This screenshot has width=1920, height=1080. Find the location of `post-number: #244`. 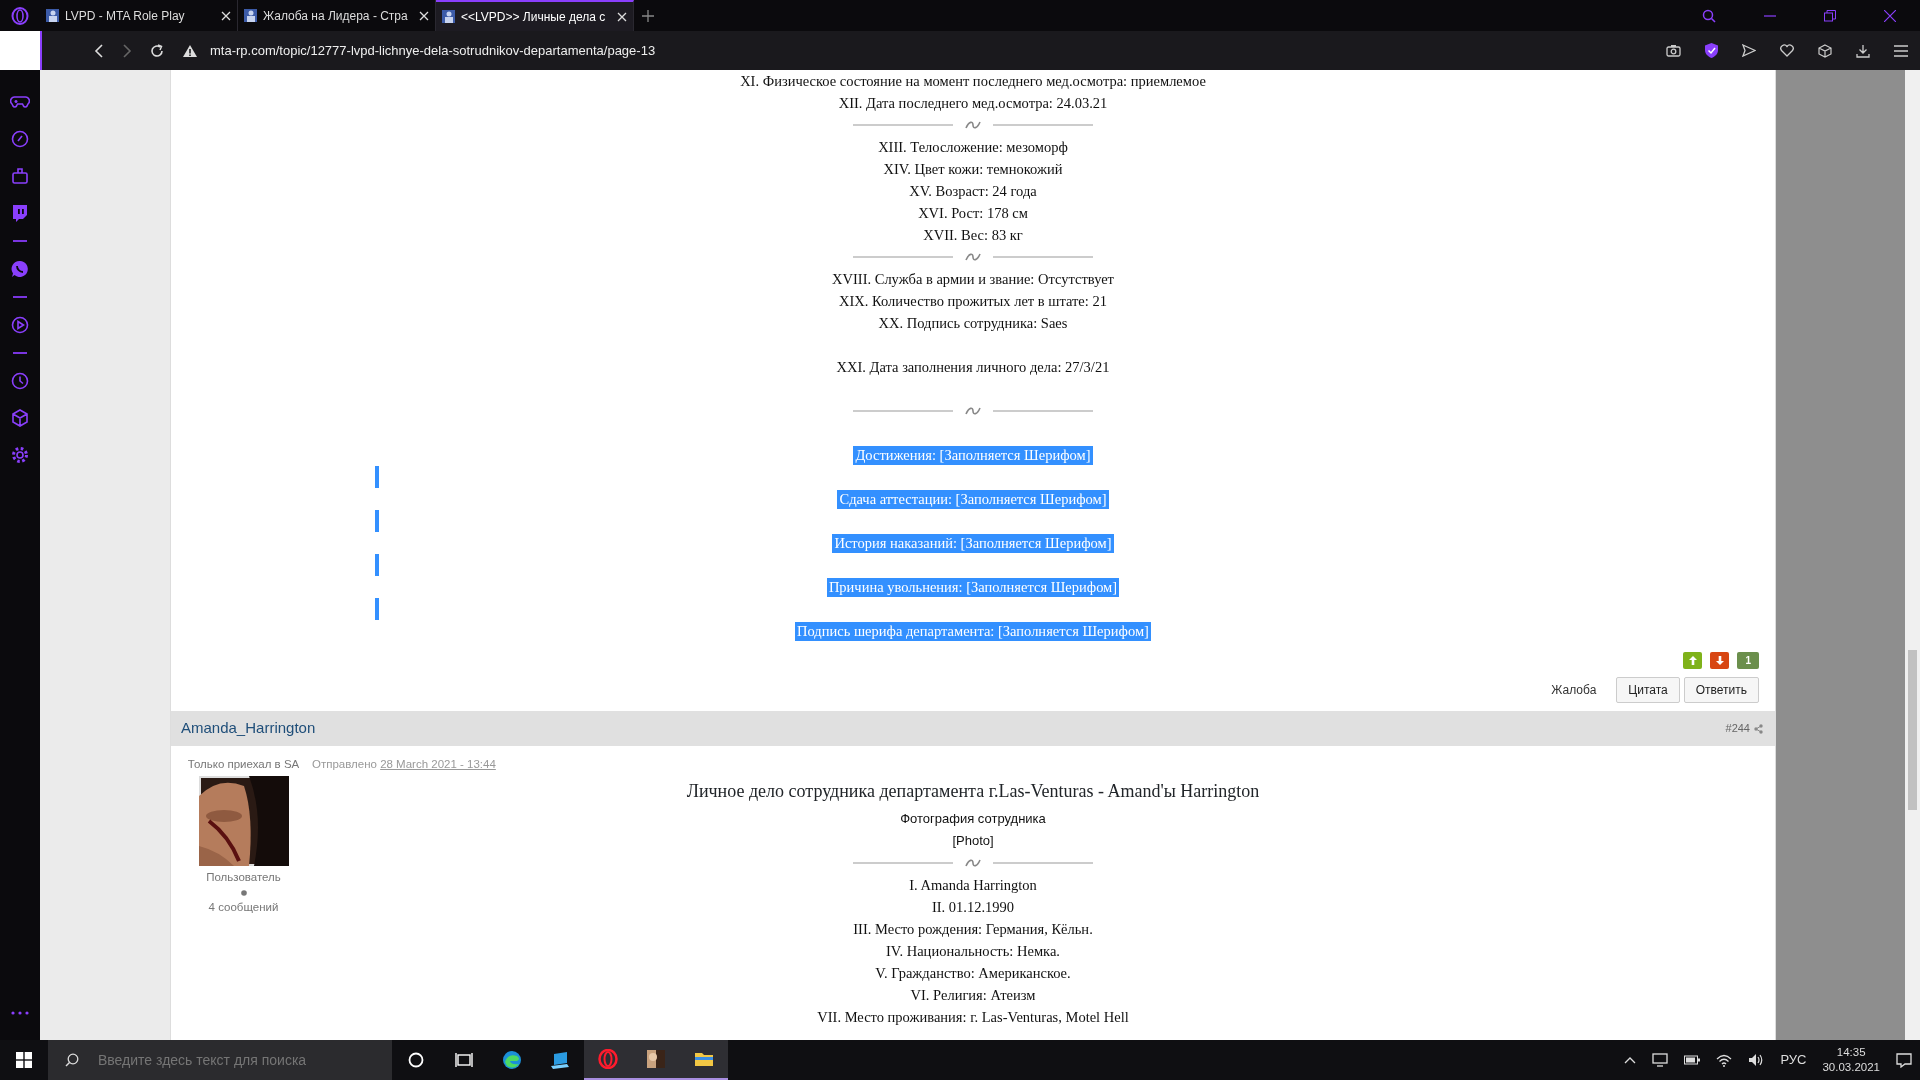

post-number: #244 is located at coordinates (1737, 728).